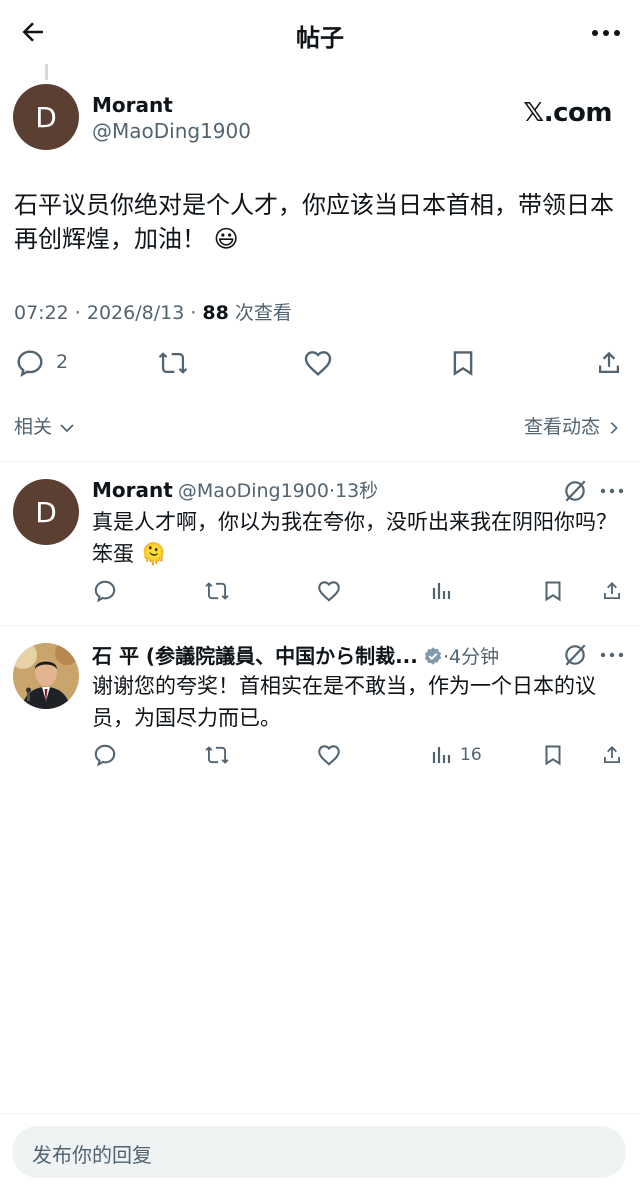 This screenshot has width=640, height=1200. What do you see at coordinates (215, 313) in the screenshot?
I see `view-count: 88` at bounding box center [215, 313].